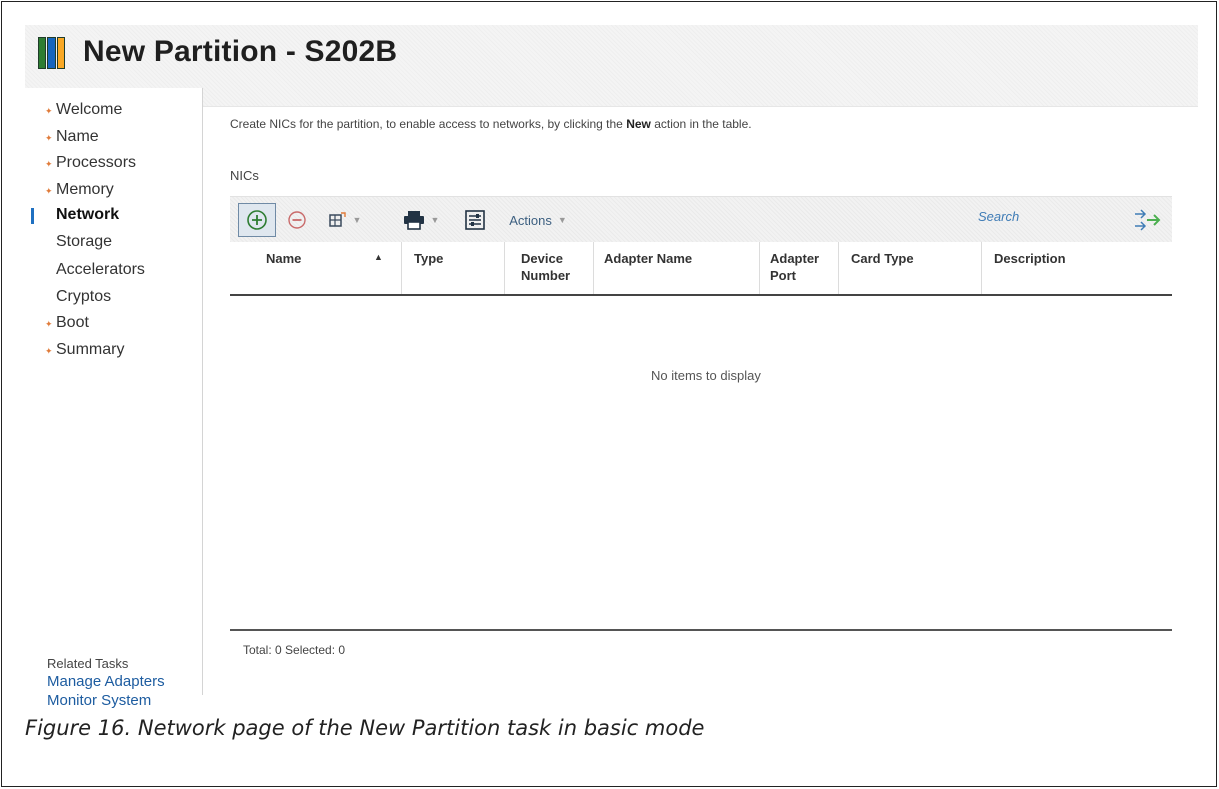 The width and height of the screenshot is (1219, 789). I want to click on column-header-adapter-name: Adapter Name, so click(676, 268).